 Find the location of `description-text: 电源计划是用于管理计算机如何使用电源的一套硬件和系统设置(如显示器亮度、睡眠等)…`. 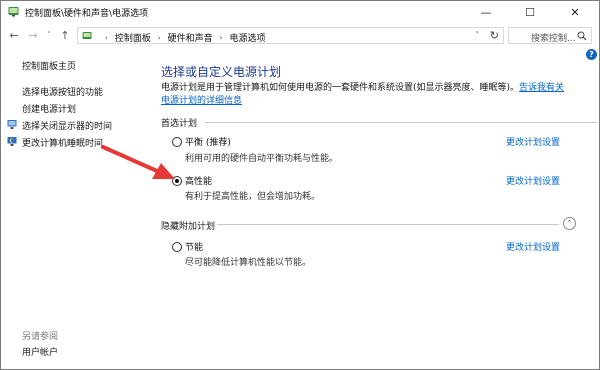

description-text: 电源计划是用于管理计算机如何使用电源的一套硬件和系统设置(如显示器亮度、睡眠等)… is located at coordinates (340, 88).